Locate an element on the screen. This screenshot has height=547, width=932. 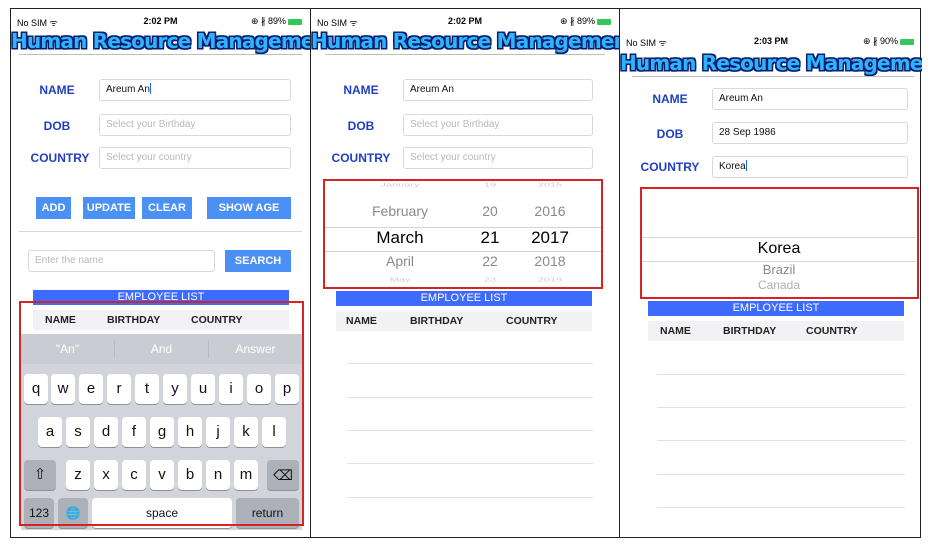
update-button: UPDATE is located at coordinates (109, 208).